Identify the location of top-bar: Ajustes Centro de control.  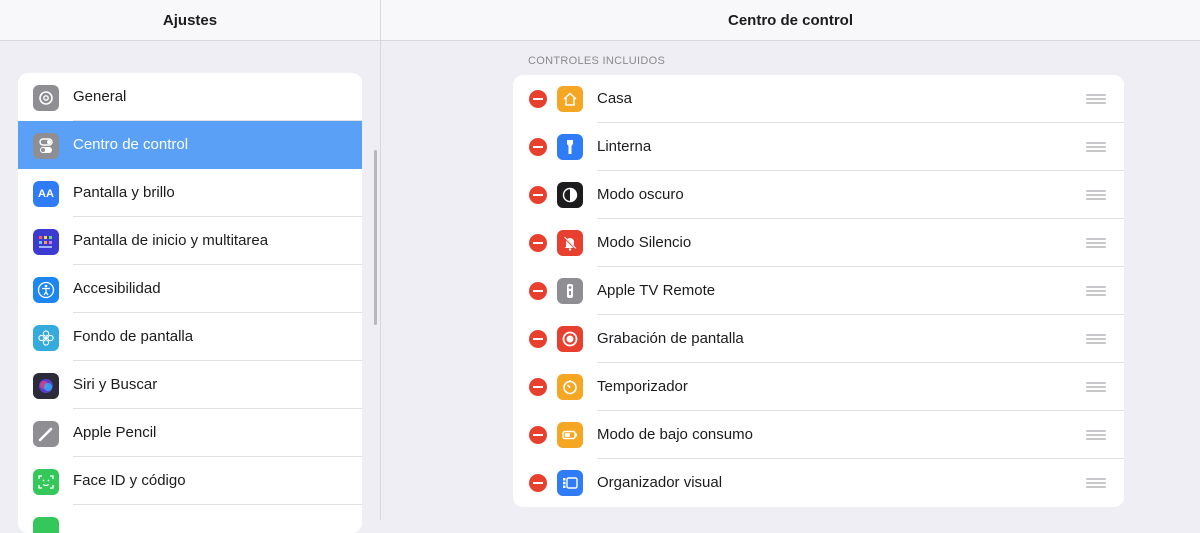
(600, 20).